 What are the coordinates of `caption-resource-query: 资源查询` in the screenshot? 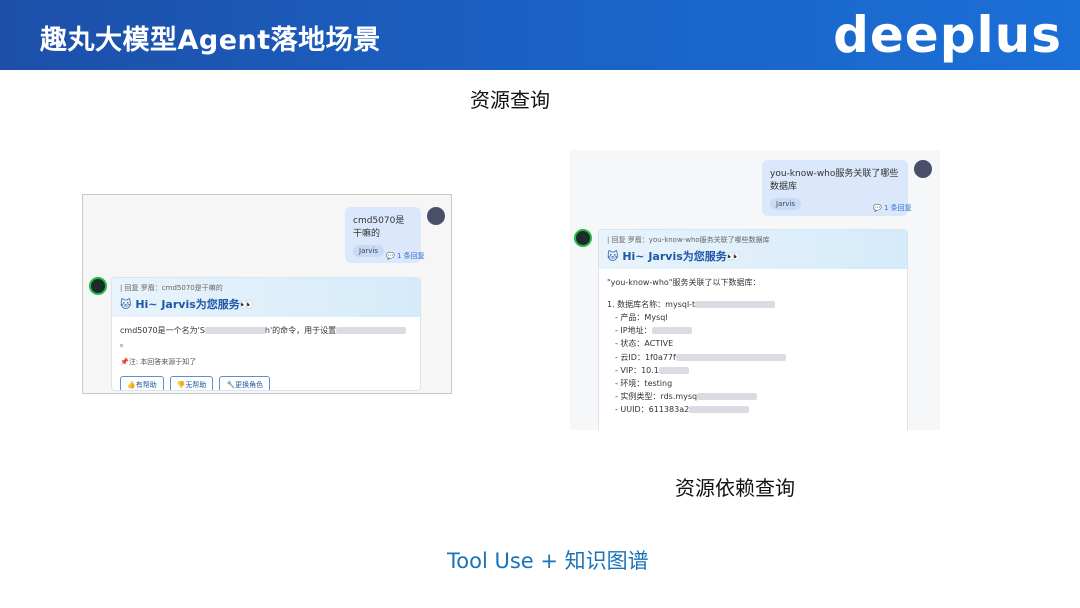 It's located at (510, 100).